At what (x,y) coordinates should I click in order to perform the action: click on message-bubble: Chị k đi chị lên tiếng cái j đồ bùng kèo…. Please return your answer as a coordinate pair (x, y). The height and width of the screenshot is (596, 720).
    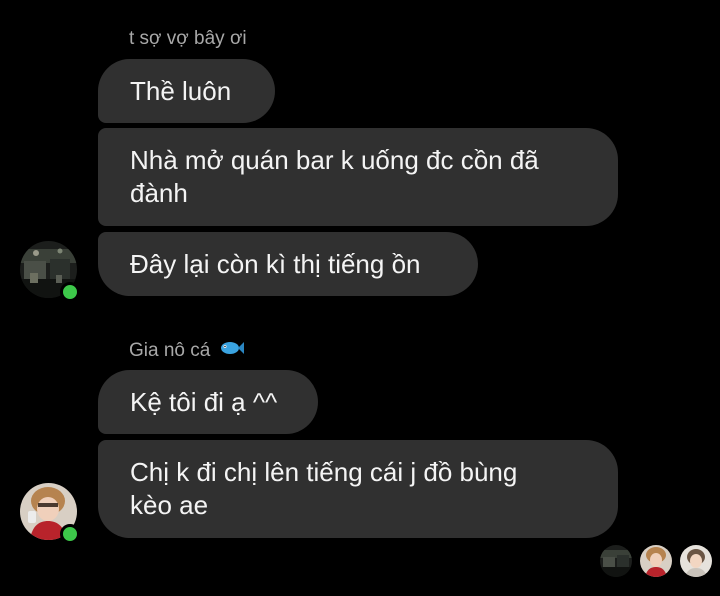
    Looking at the image, I should click on (358, 489).